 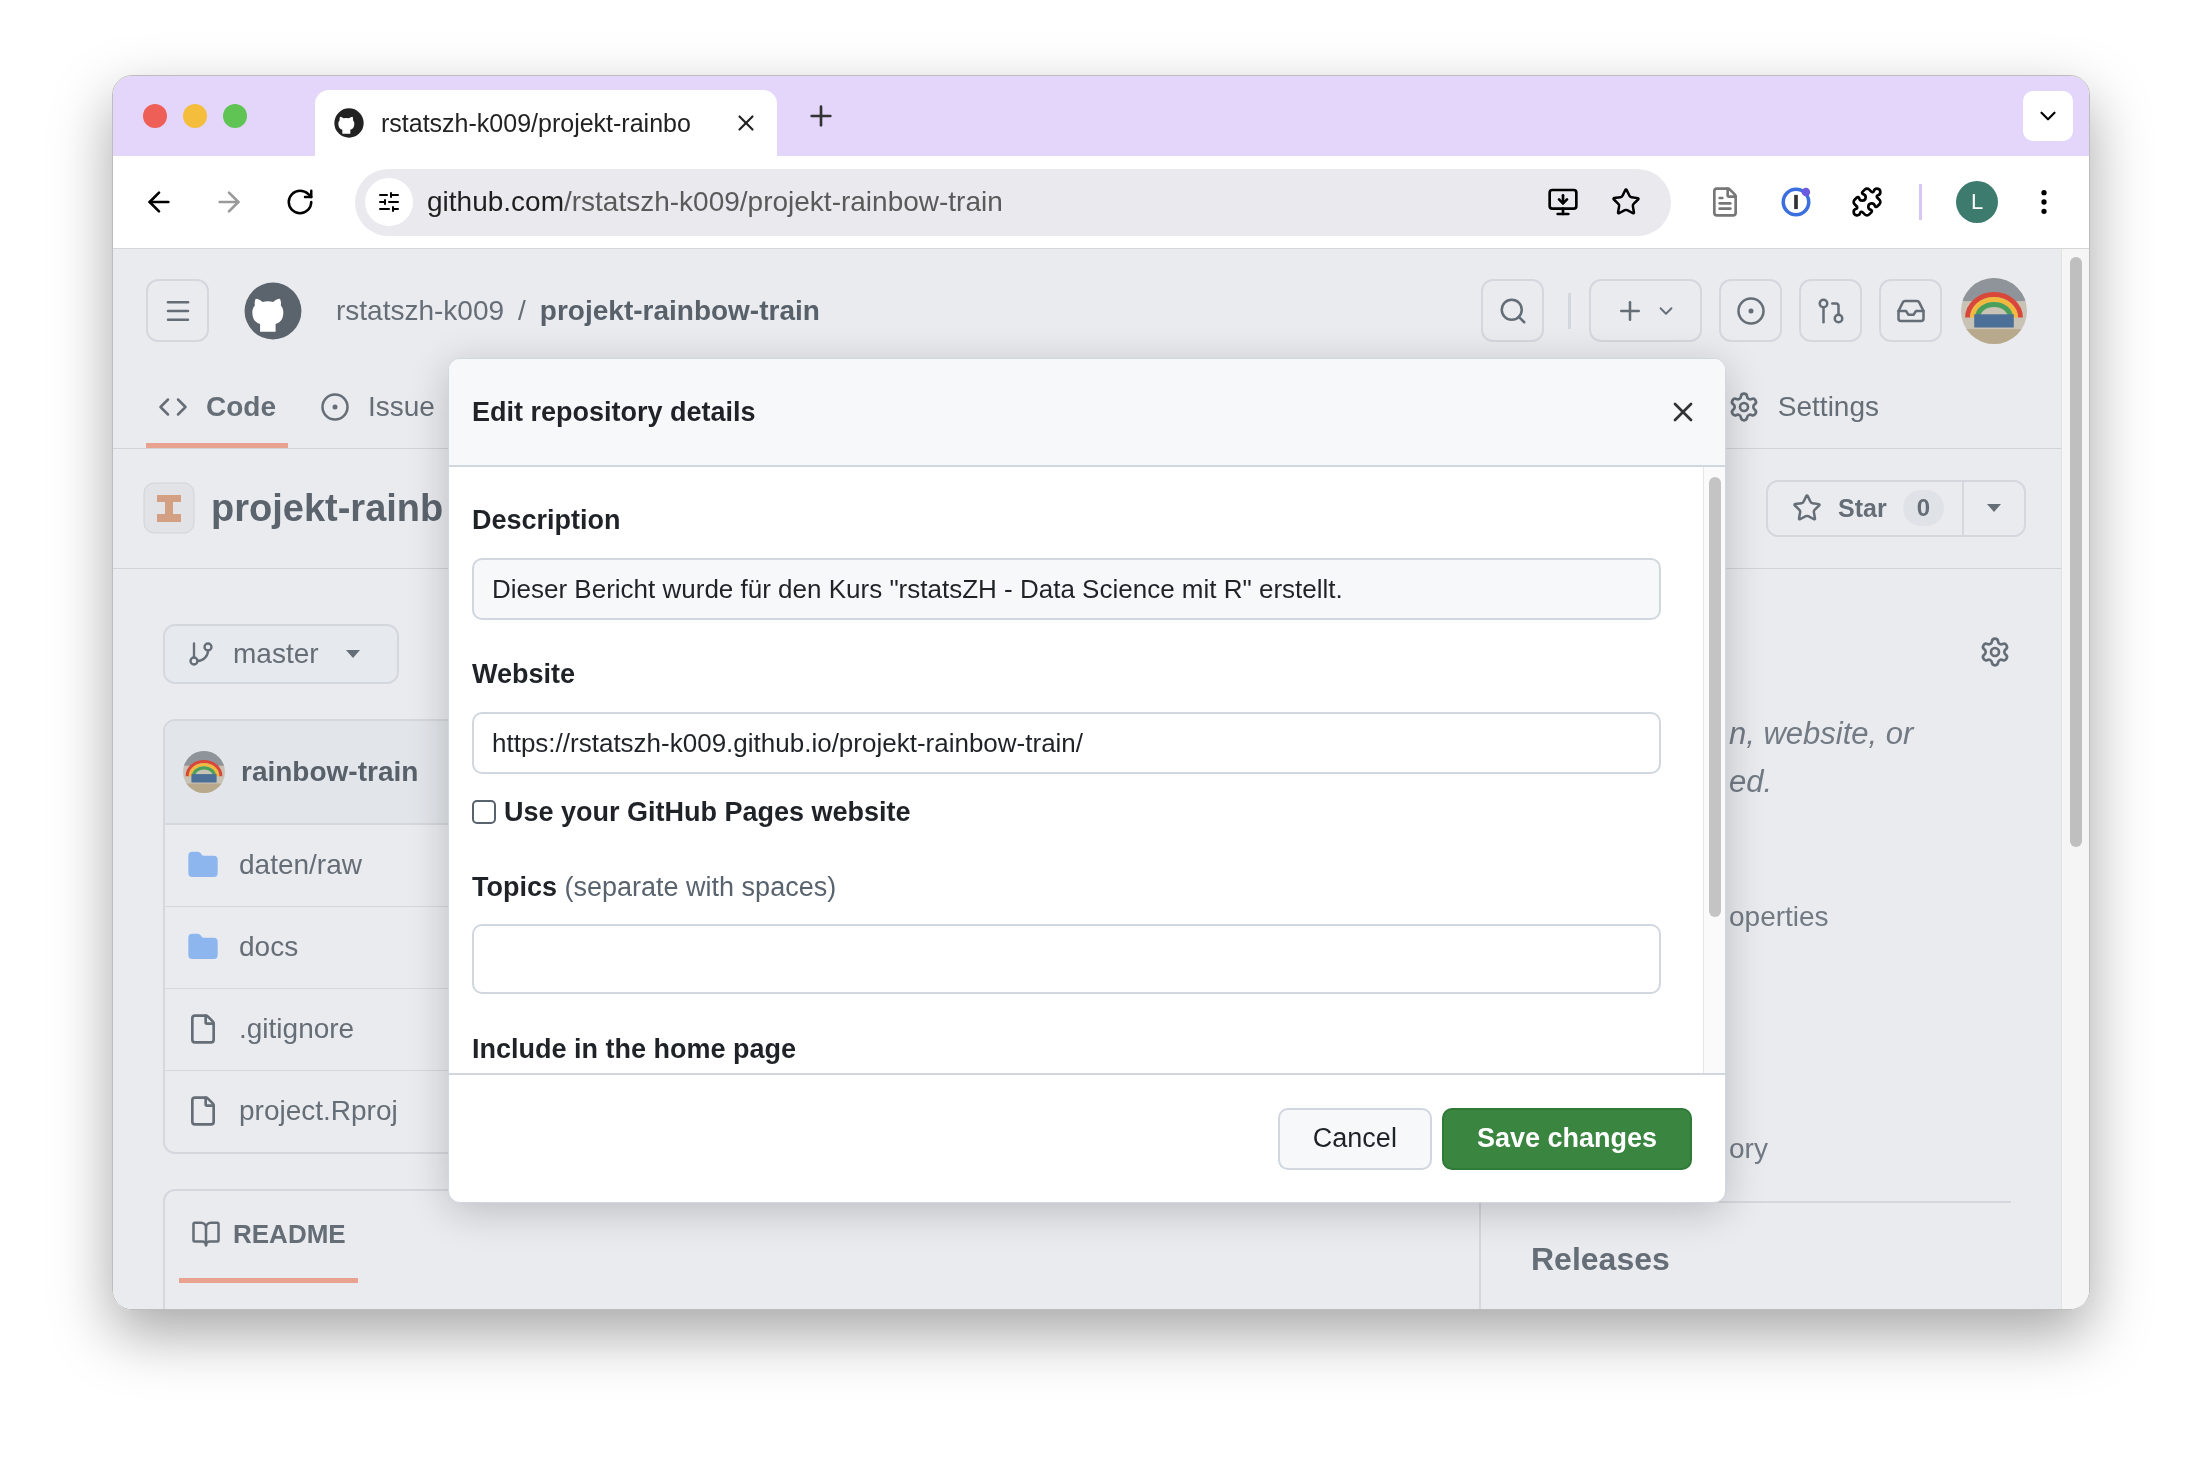 What do you see at coordinates (217, 410) in the screenshot?
I see `nav-tab: Code` at bounding box center [217, 410].